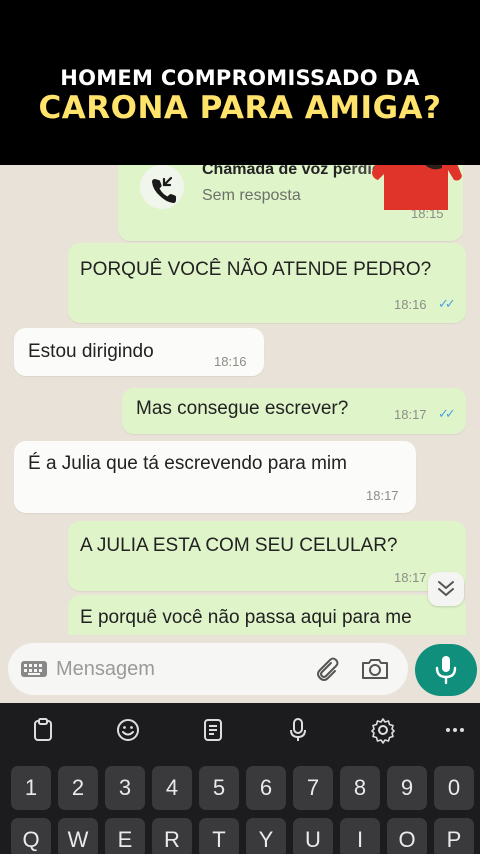 The height and width of the screenshot is (854, 480). I want to click on clipboard-icon, so click(43, 730).